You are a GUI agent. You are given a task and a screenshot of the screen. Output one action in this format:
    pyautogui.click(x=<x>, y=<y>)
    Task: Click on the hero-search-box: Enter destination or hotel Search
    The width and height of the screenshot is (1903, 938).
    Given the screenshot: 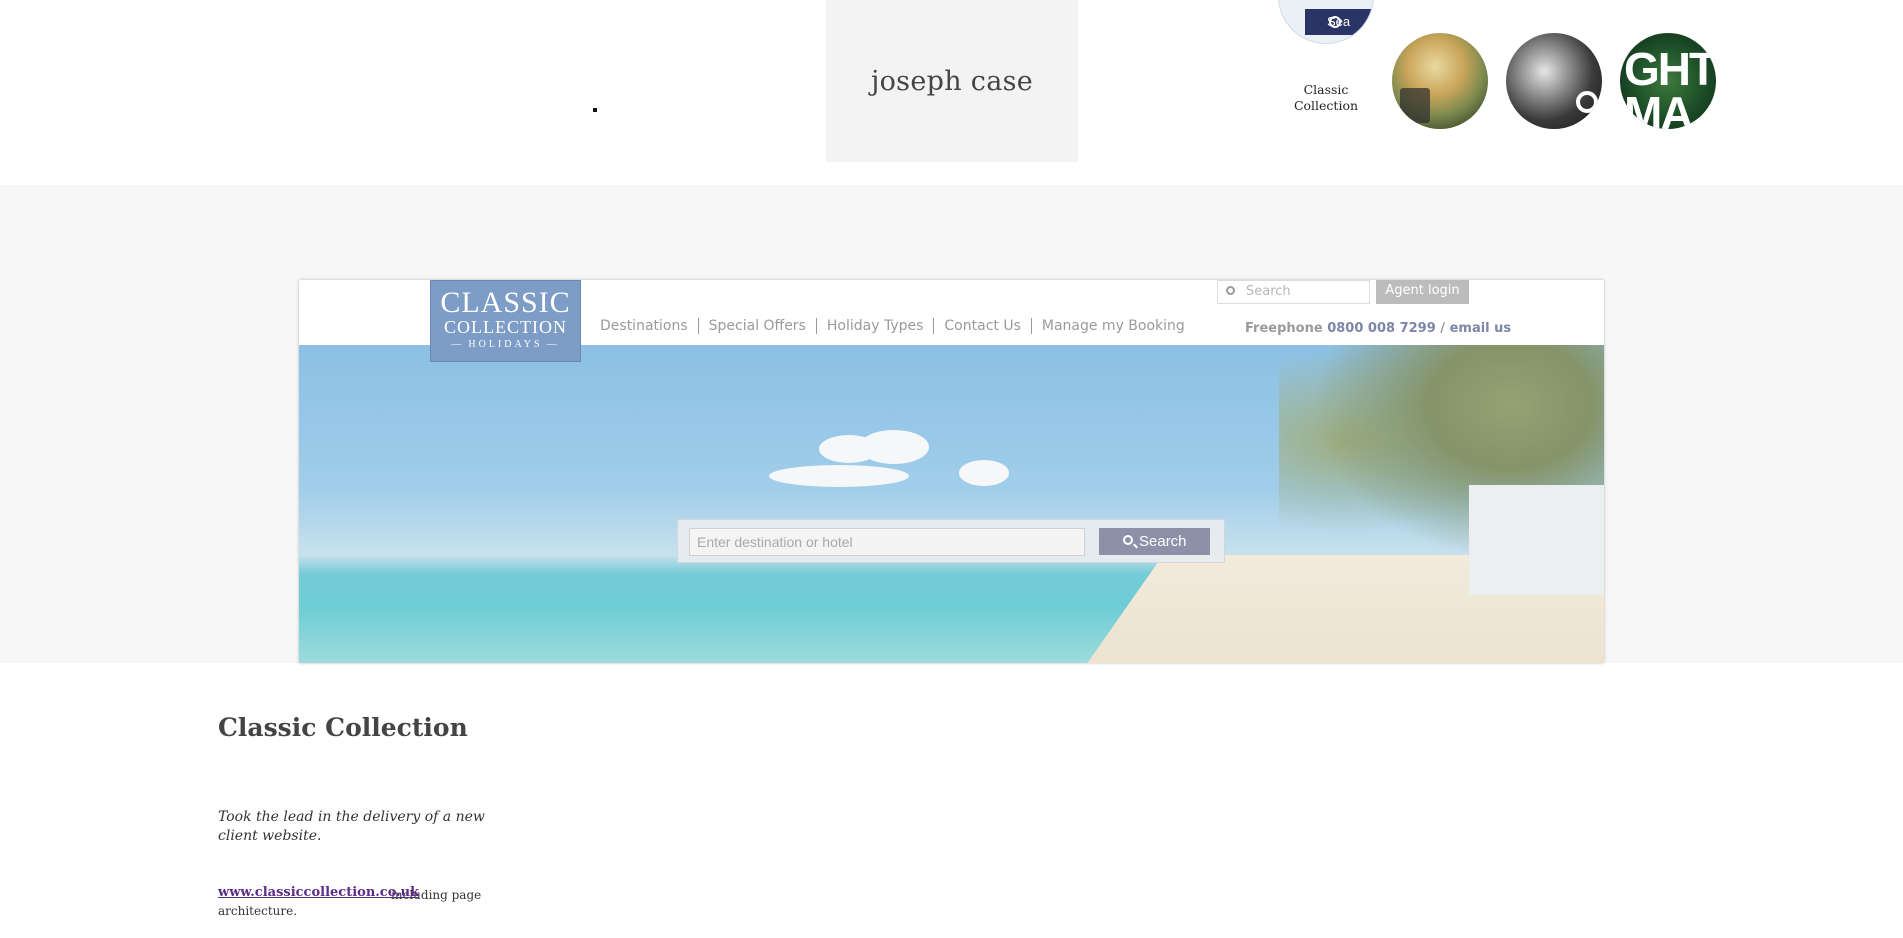 What is the action you would take?
    pyautogui.click(x=951, y=541)
    